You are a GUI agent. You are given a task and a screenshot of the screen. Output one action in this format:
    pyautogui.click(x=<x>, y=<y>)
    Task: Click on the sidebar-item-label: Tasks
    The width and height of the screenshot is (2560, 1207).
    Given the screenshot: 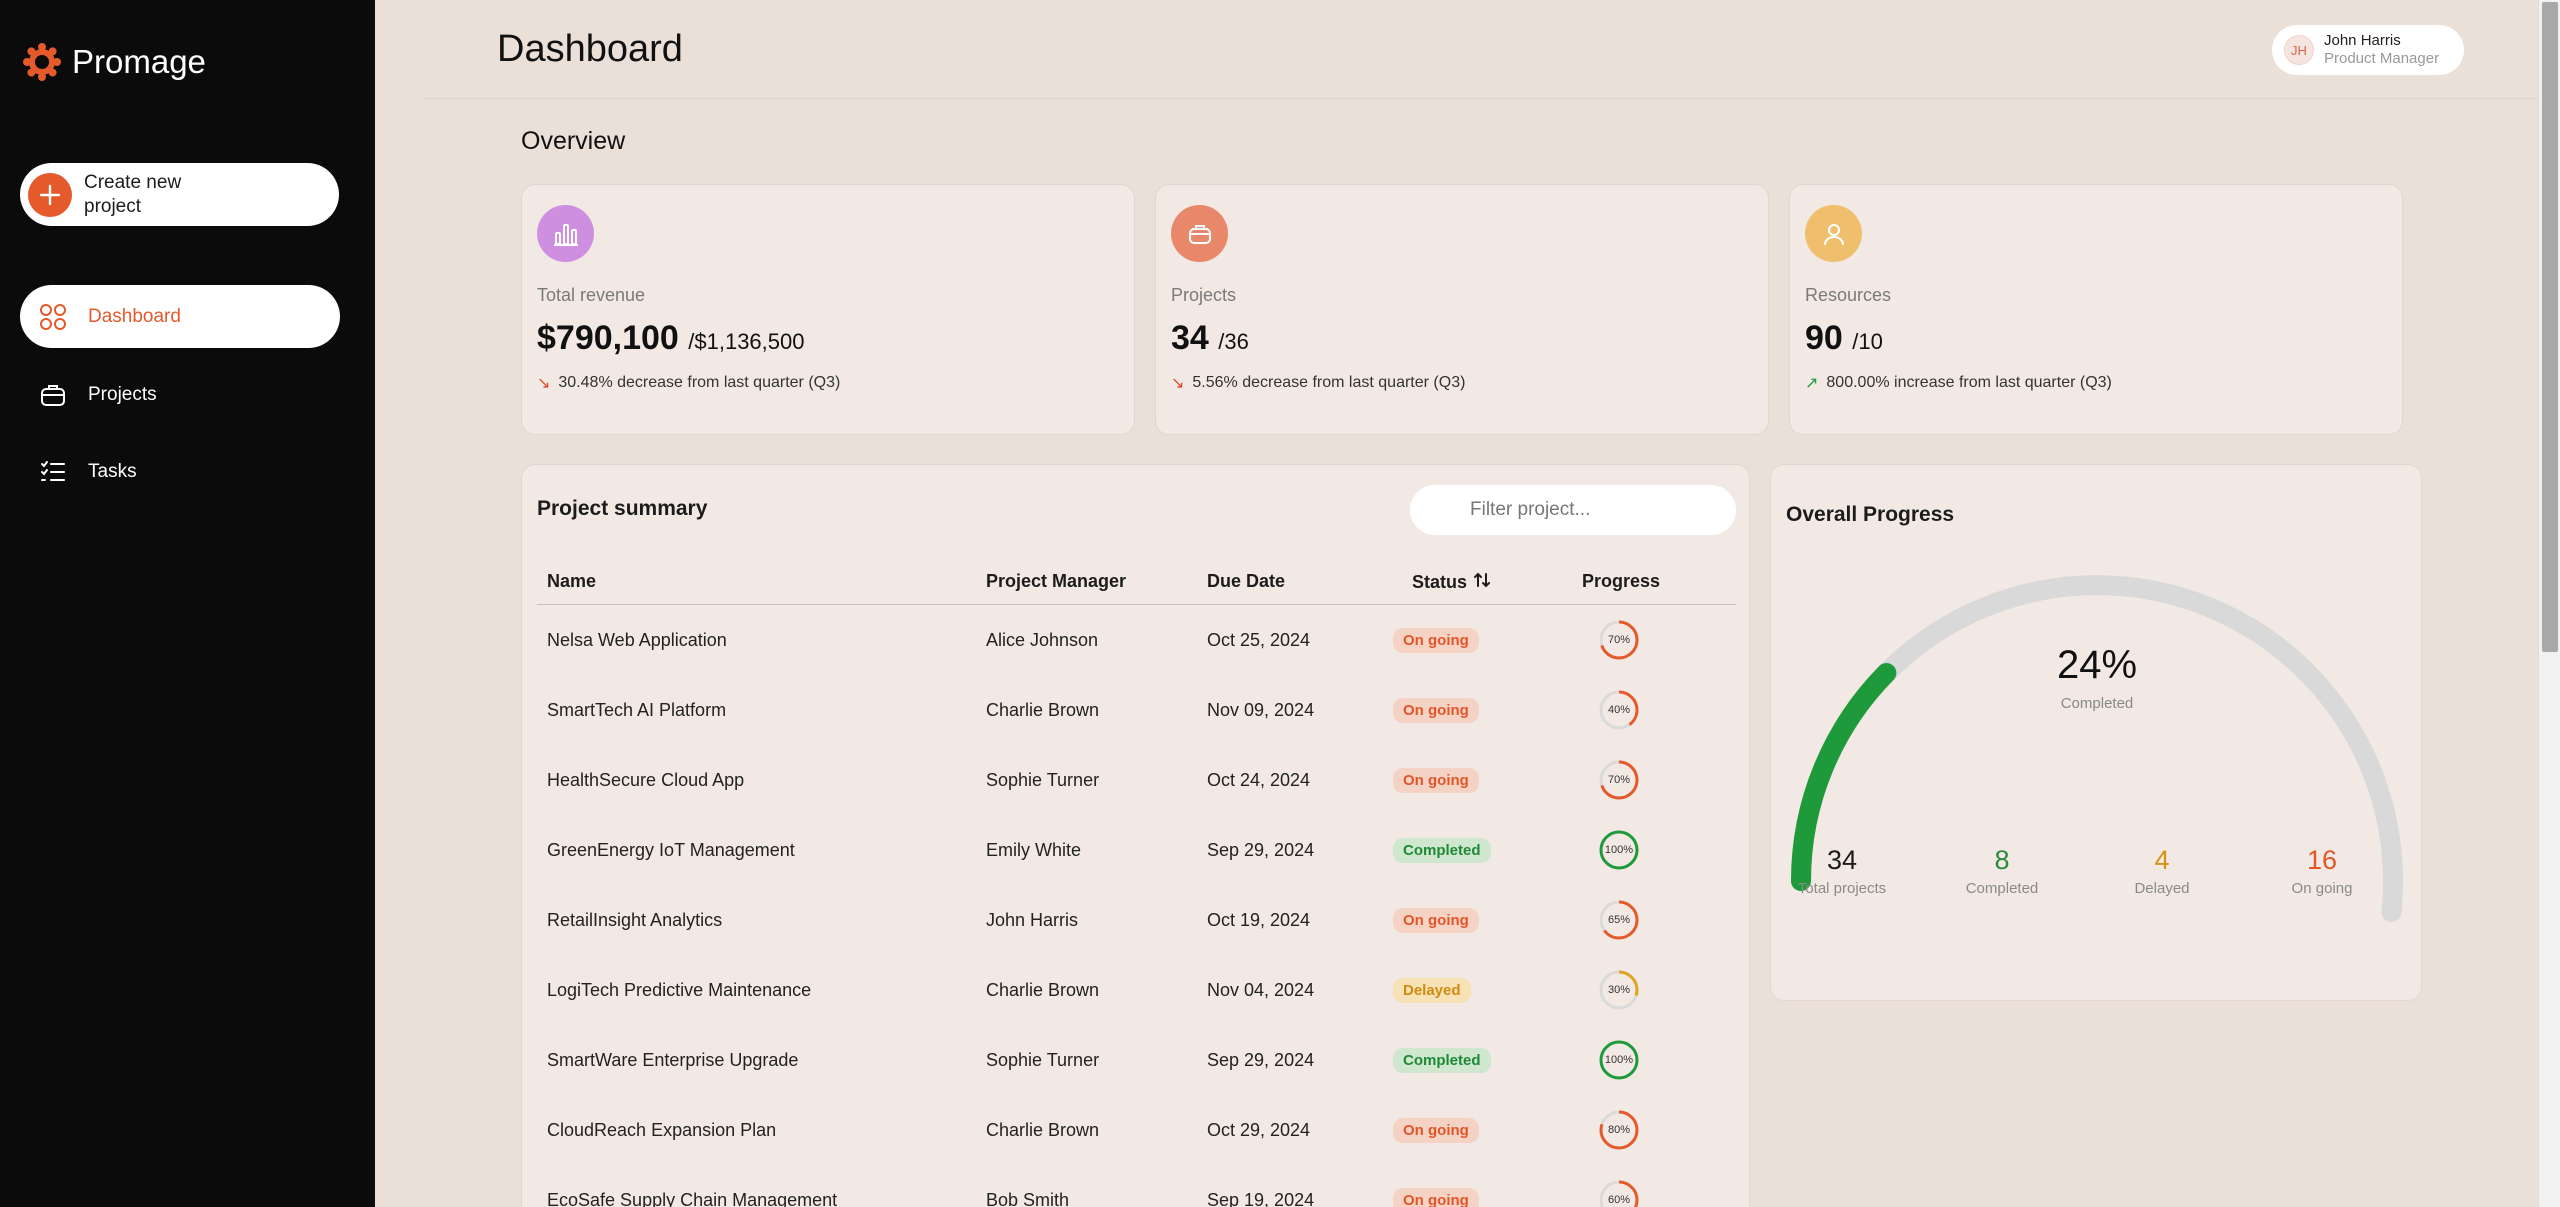 What is the action you would take?
    pyautogui.click(x=112, y=471)
    